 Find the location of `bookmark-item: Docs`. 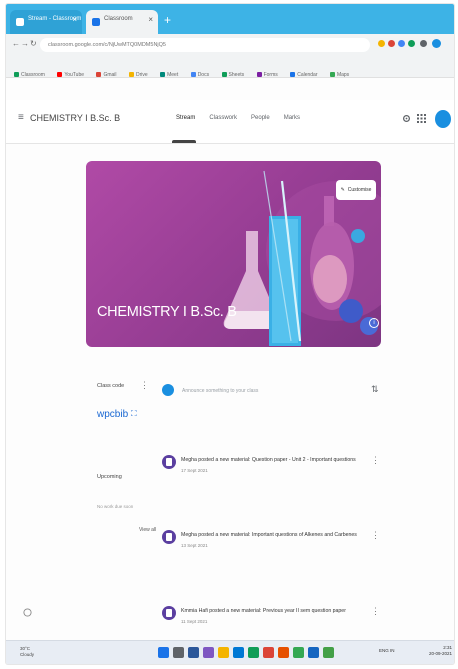

bookmark-item: Docs is located at coordinates (199, 74).